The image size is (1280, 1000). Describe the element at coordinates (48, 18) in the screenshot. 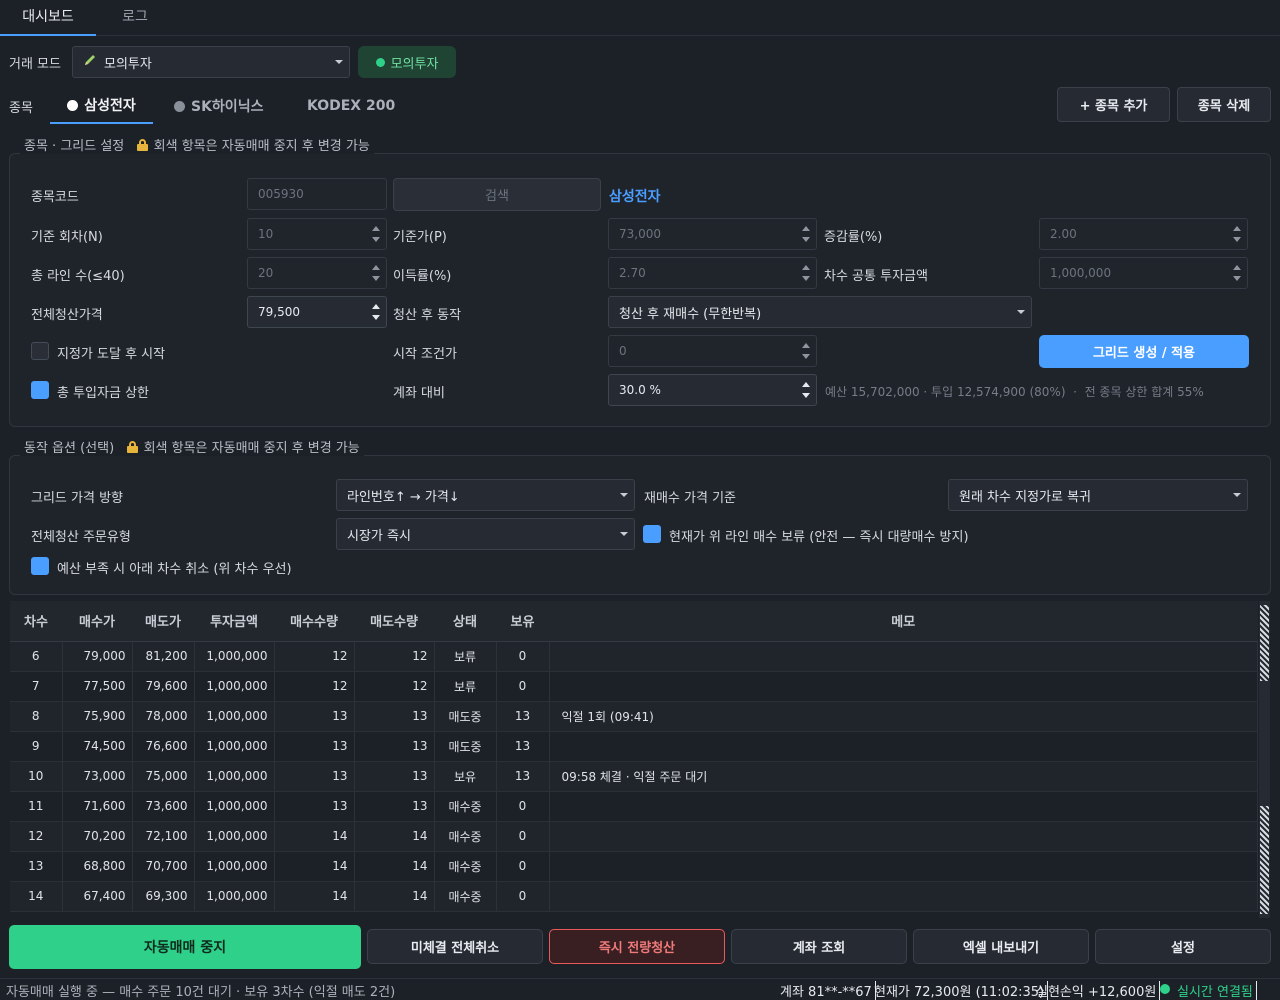

I see `tab-dashboard: 대시보드` at that location.